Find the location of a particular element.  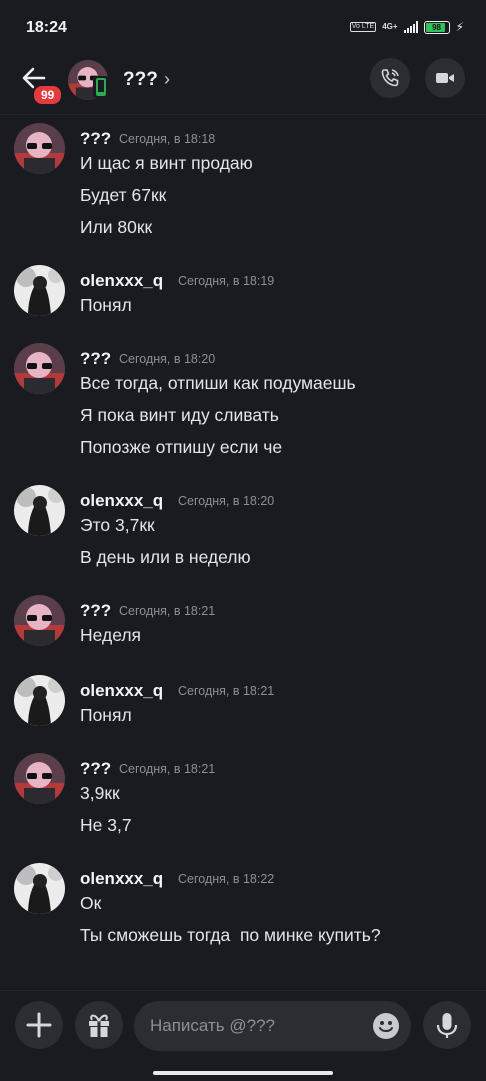

emoji-icon is located at coordinates (386, 1026).